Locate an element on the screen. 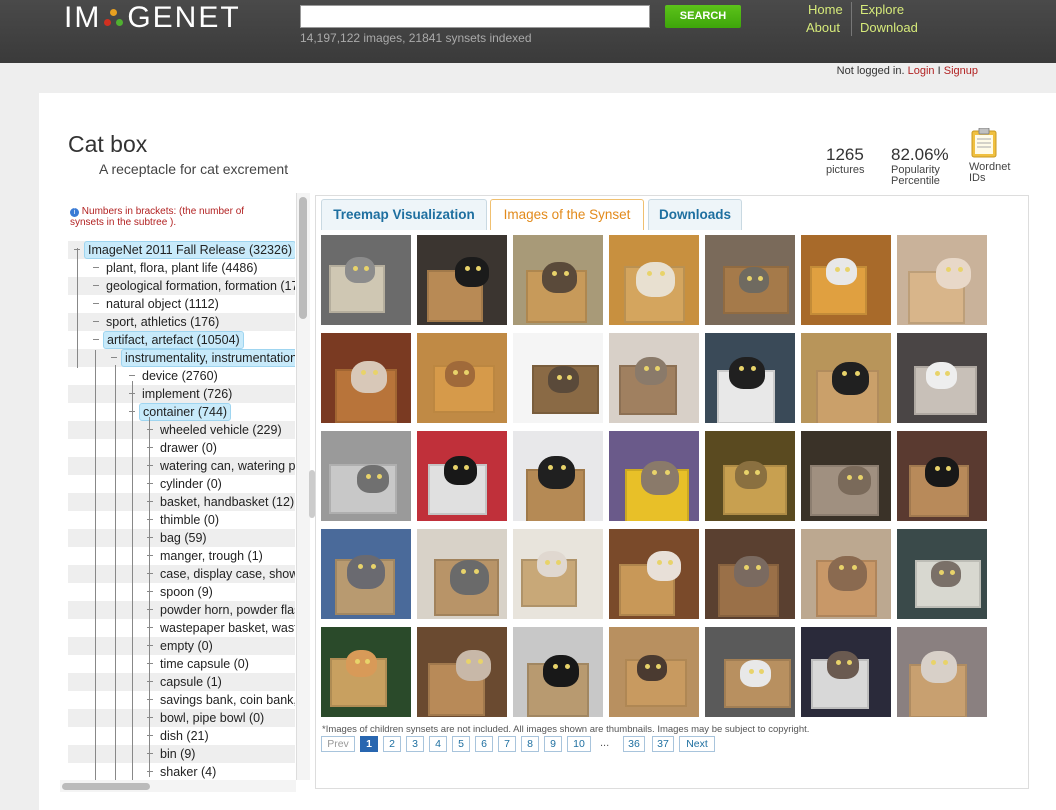 This screenshot has width=1056, height=810. tree-row: artifact, artefact (10504) is located at coordinates (181, 340).